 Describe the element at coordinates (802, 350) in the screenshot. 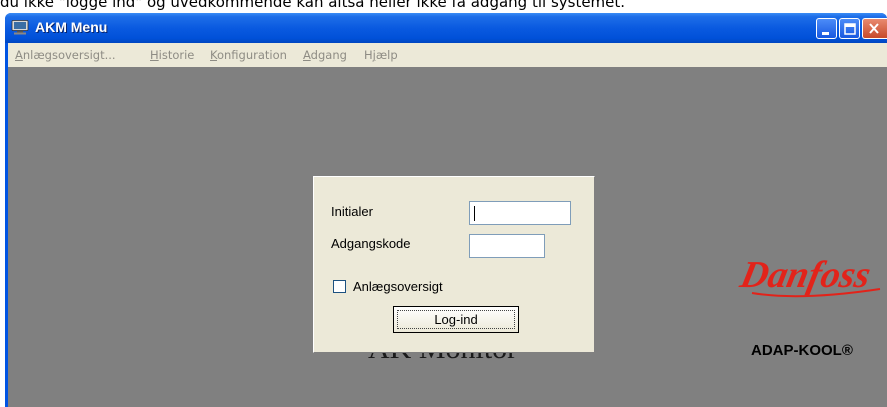

I see `adap-kool-label: ADAP-KOOL®` at that location.